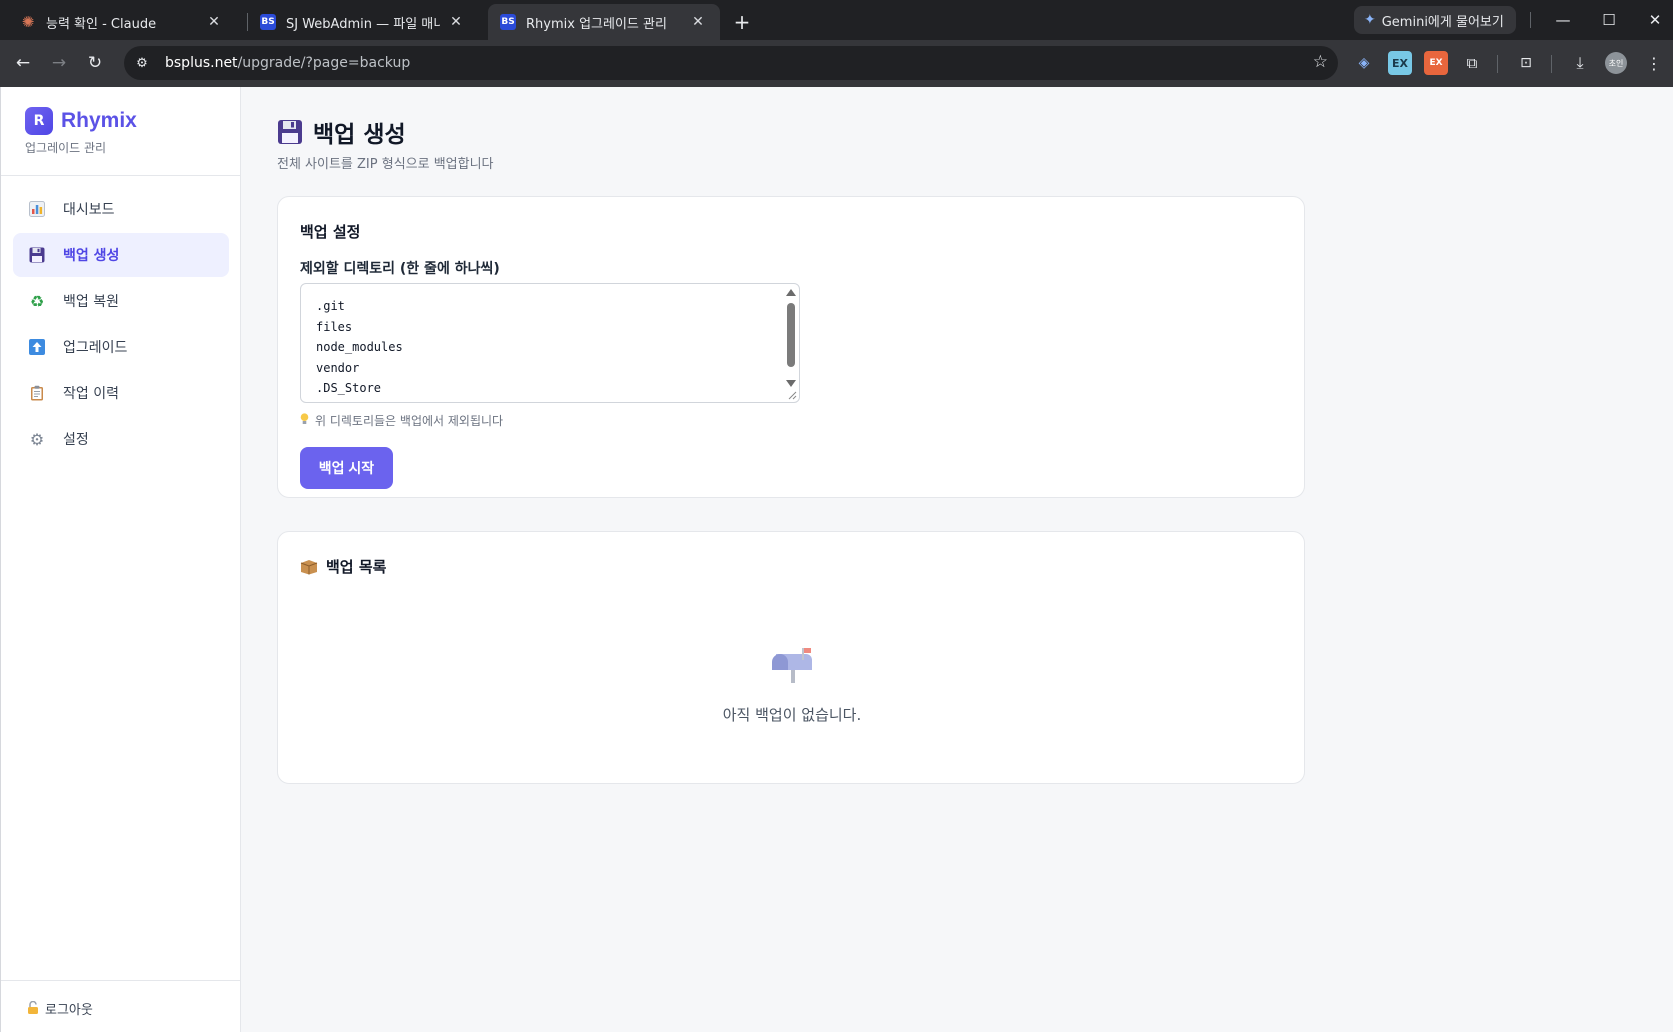 This screenshot has height=1032, width=1673. Describe the element at coordinates (33, 1008) in the screenshot. I see `unlock-icon` at that location.